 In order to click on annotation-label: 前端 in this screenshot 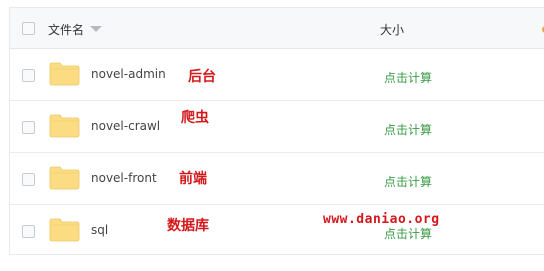, I will do `click(193, 179)`.